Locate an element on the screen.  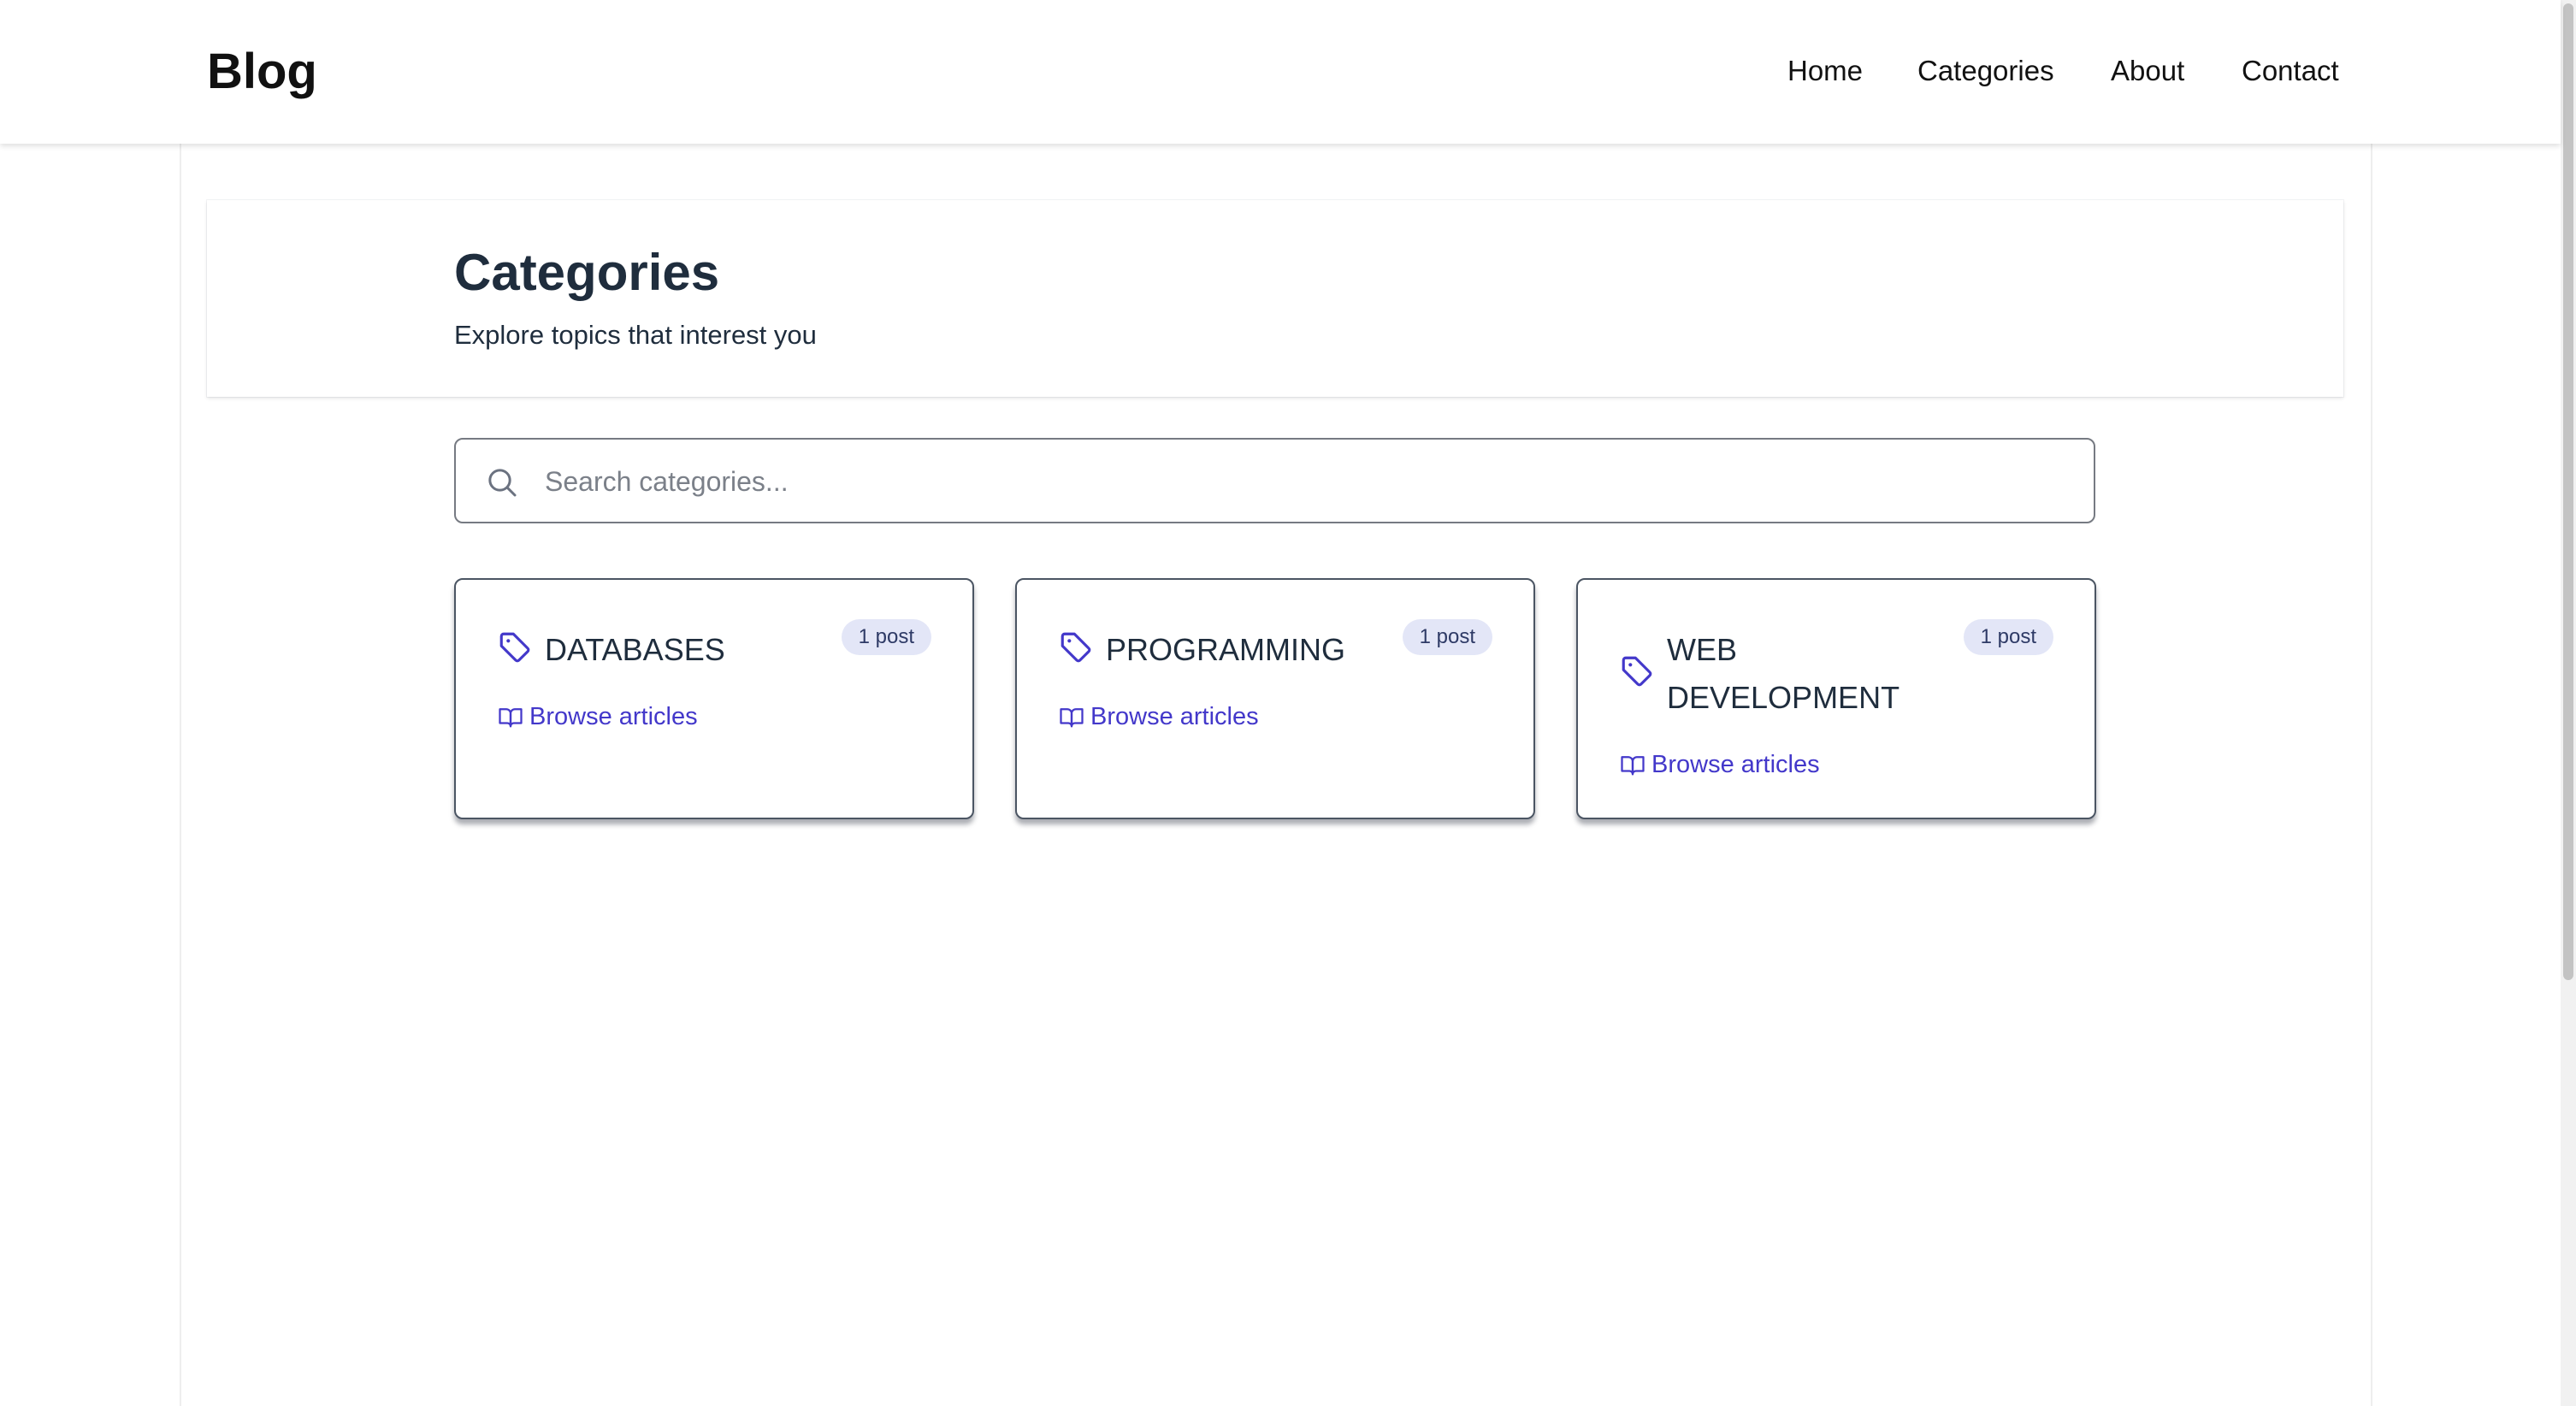
category-name: PROGRAMMING is located at coordinates (1247, 650).